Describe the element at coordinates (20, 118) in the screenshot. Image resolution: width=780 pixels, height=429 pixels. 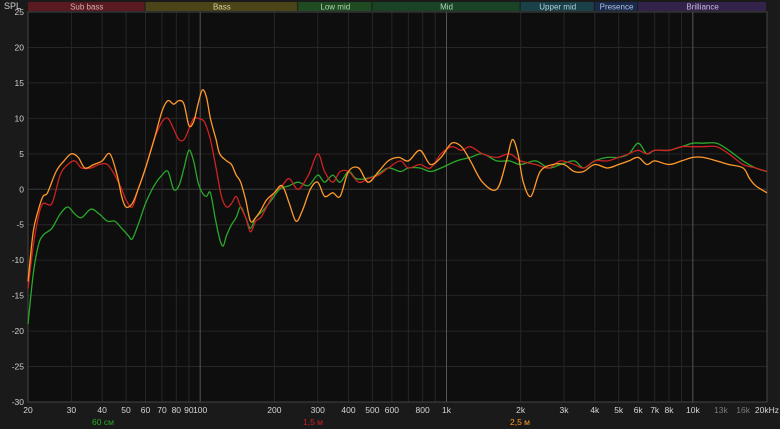
I see `y-tick-label: 10` at that location.